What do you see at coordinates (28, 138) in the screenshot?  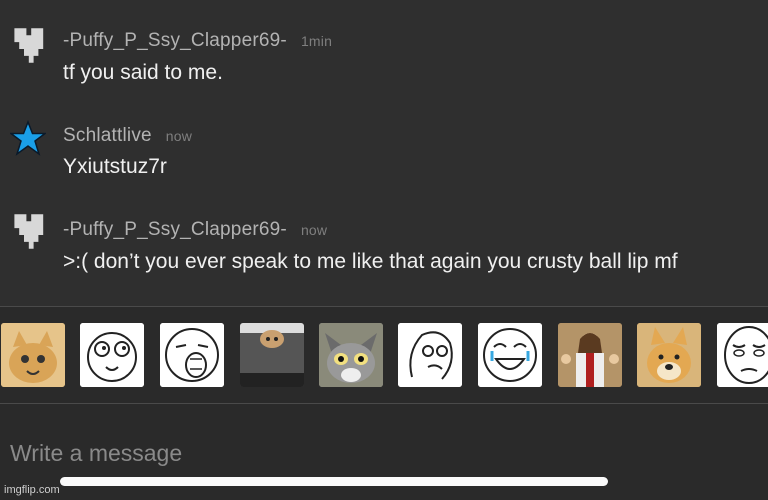 I see `blue-star-icon` at bounding box center [28, 138].